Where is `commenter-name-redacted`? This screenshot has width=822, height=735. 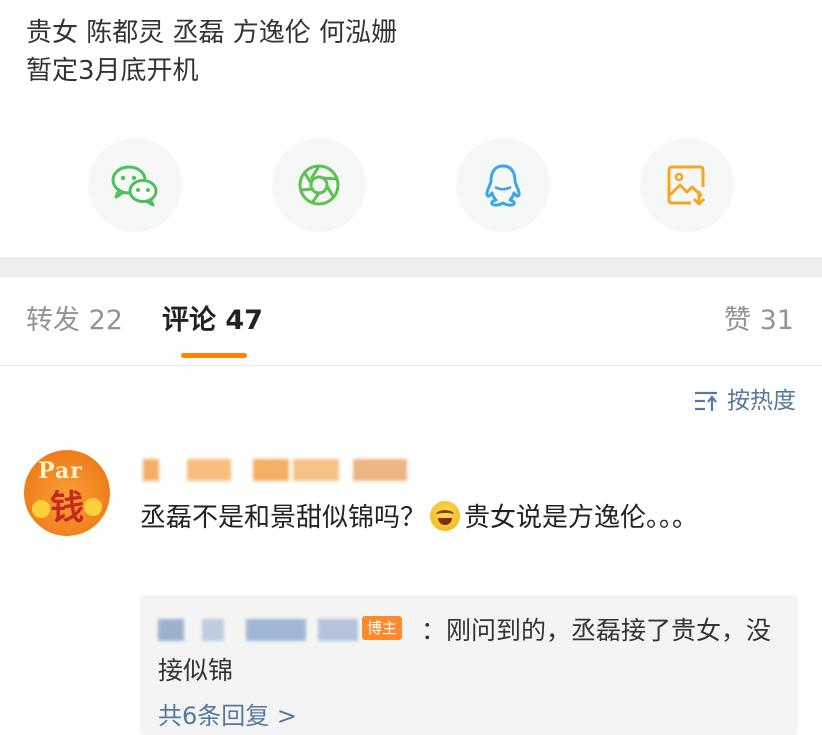 commenter-name-redacted is located at coordinates (278, 471).